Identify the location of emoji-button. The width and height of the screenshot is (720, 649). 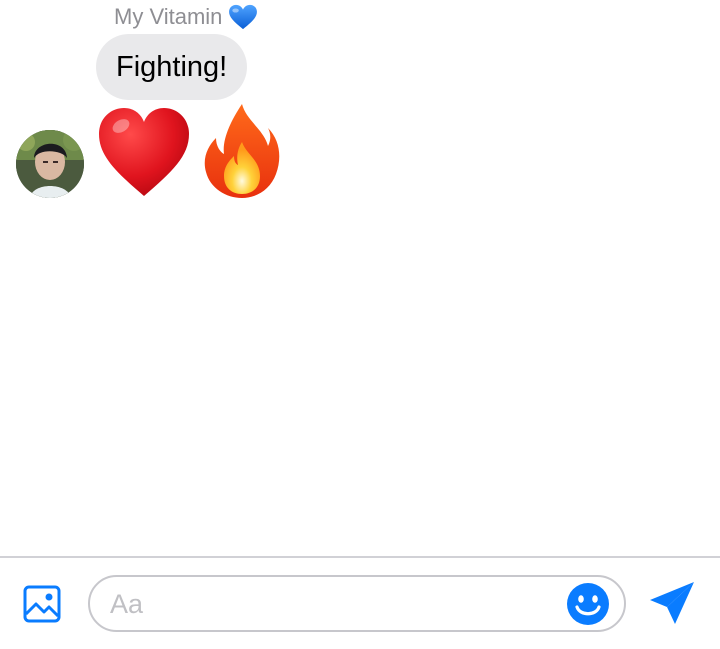
(588, 604).